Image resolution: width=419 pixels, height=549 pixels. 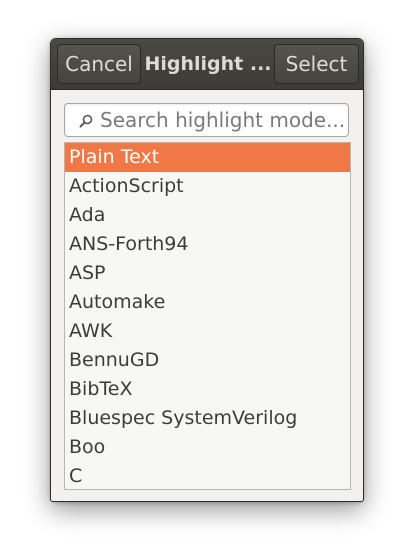 I want to click on list-item-c: C, so click(x=207, y=475).